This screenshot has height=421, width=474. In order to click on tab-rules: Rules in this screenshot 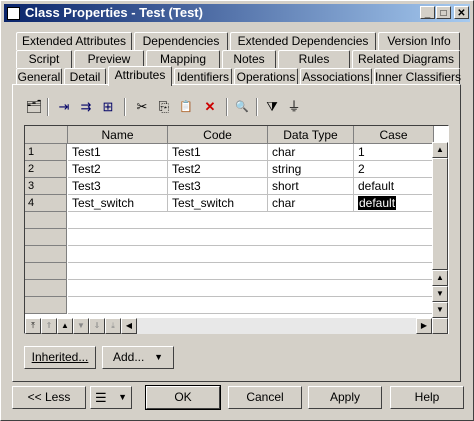, I will do `click(314, 59)`.